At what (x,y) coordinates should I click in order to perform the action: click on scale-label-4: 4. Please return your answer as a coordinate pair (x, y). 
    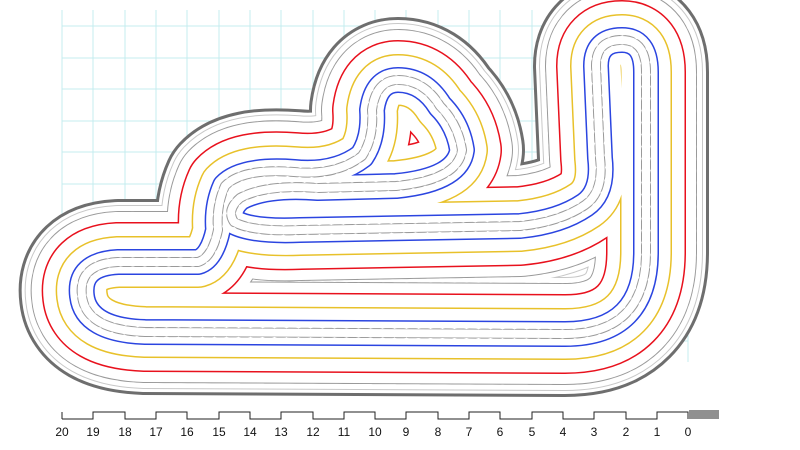
    Looking at the image, I should click on (563, 432).